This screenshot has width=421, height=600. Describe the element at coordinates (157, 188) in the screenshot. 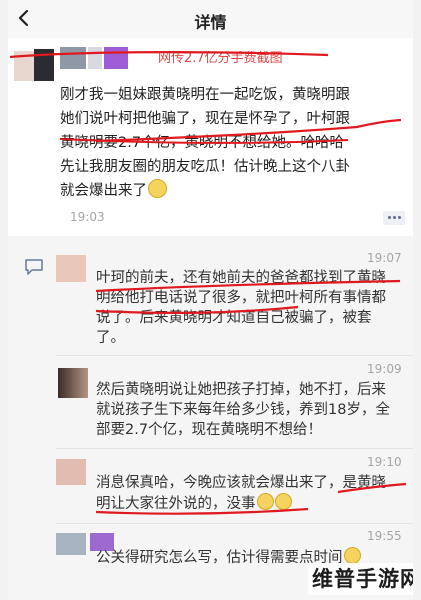

I see `surprised-emoji-icon` at that location.